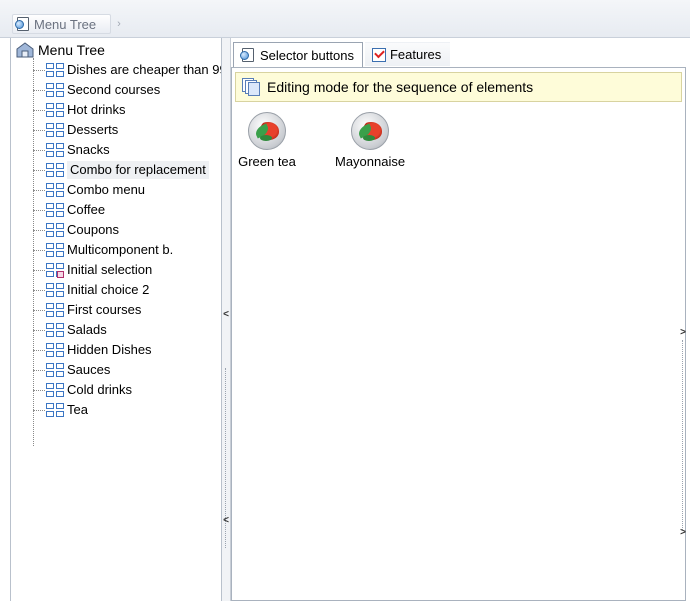 Image resolution: width=690 pixels, height=601 pixels. I want to click on tree-item: Sauces, so click(71, 370).